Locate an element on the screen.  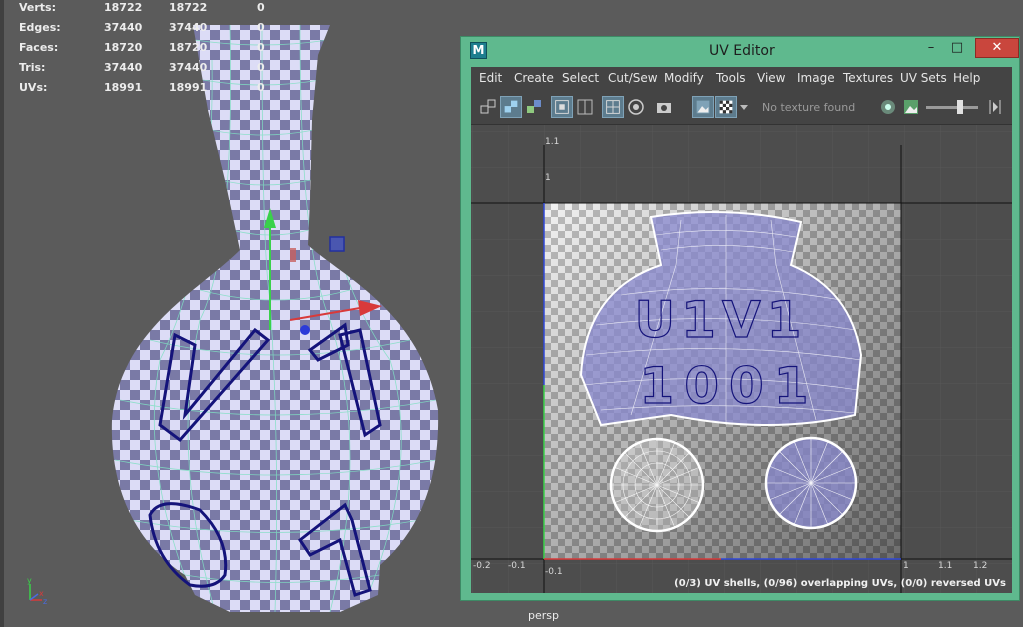
menu-edit: Edit is located at coordinates (490, 78).